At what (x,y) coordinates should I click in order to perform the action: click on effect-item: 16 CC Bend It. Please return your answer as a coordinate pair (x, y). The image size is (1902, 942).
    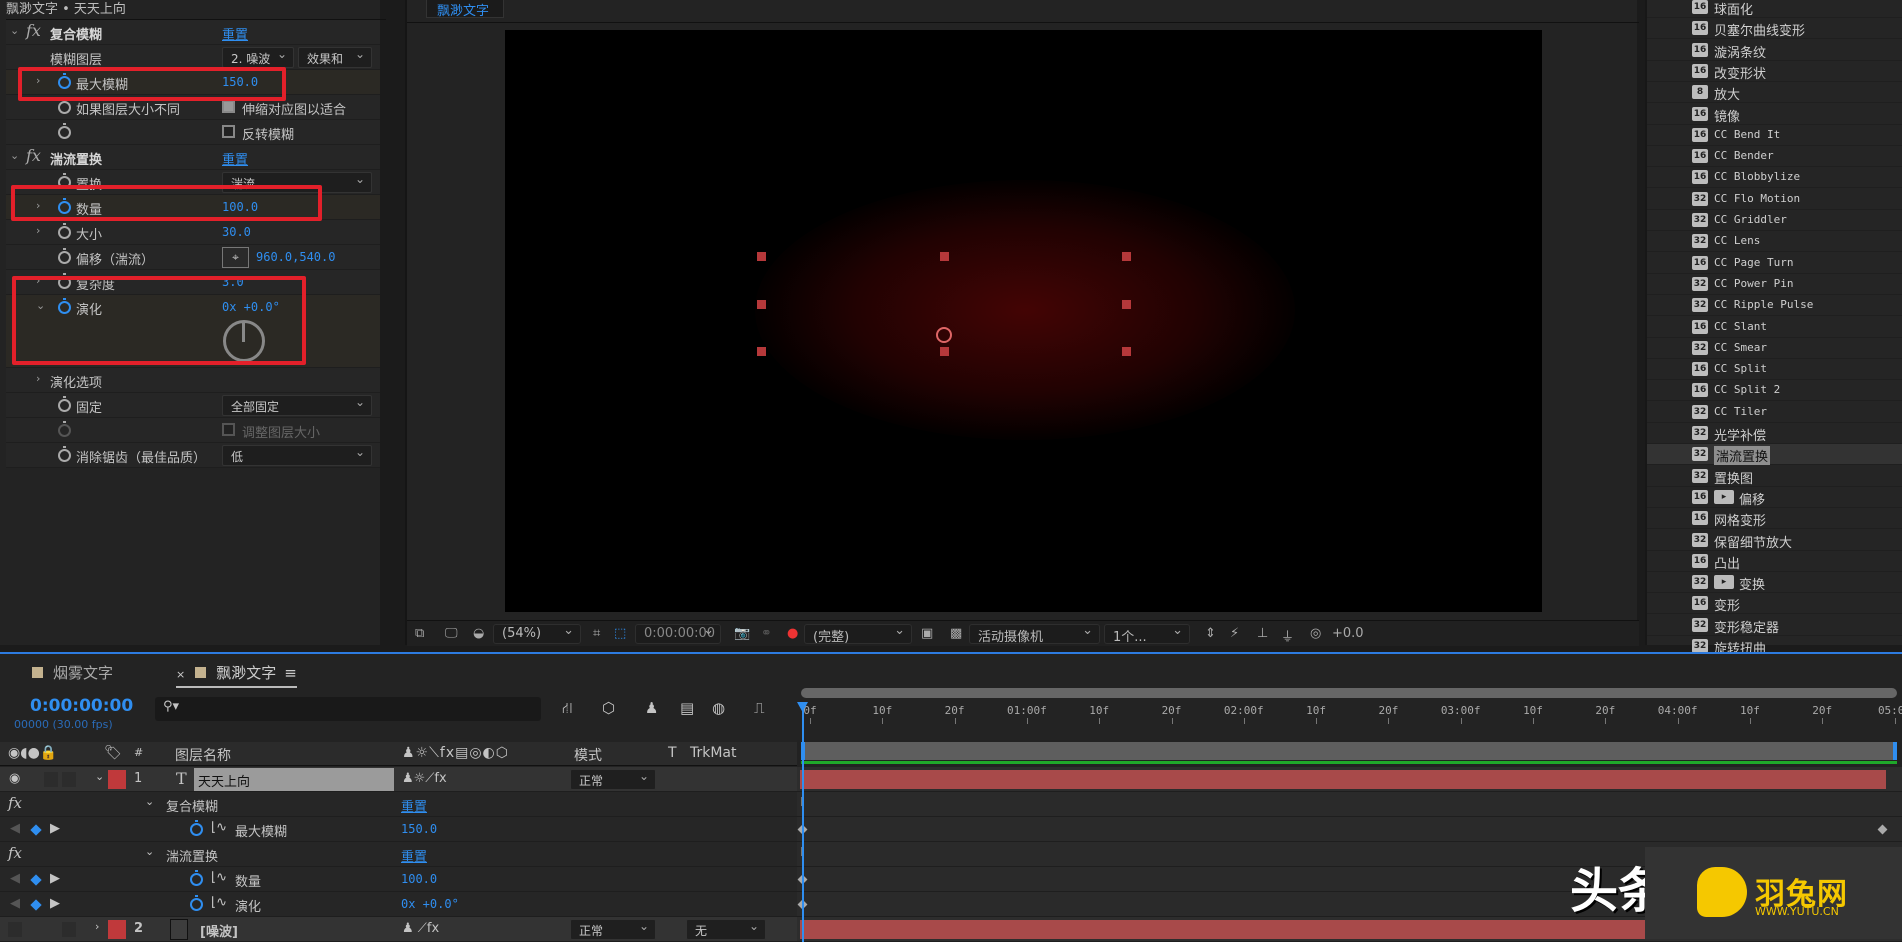
    Looking at the image, I should click on (1774, 135).